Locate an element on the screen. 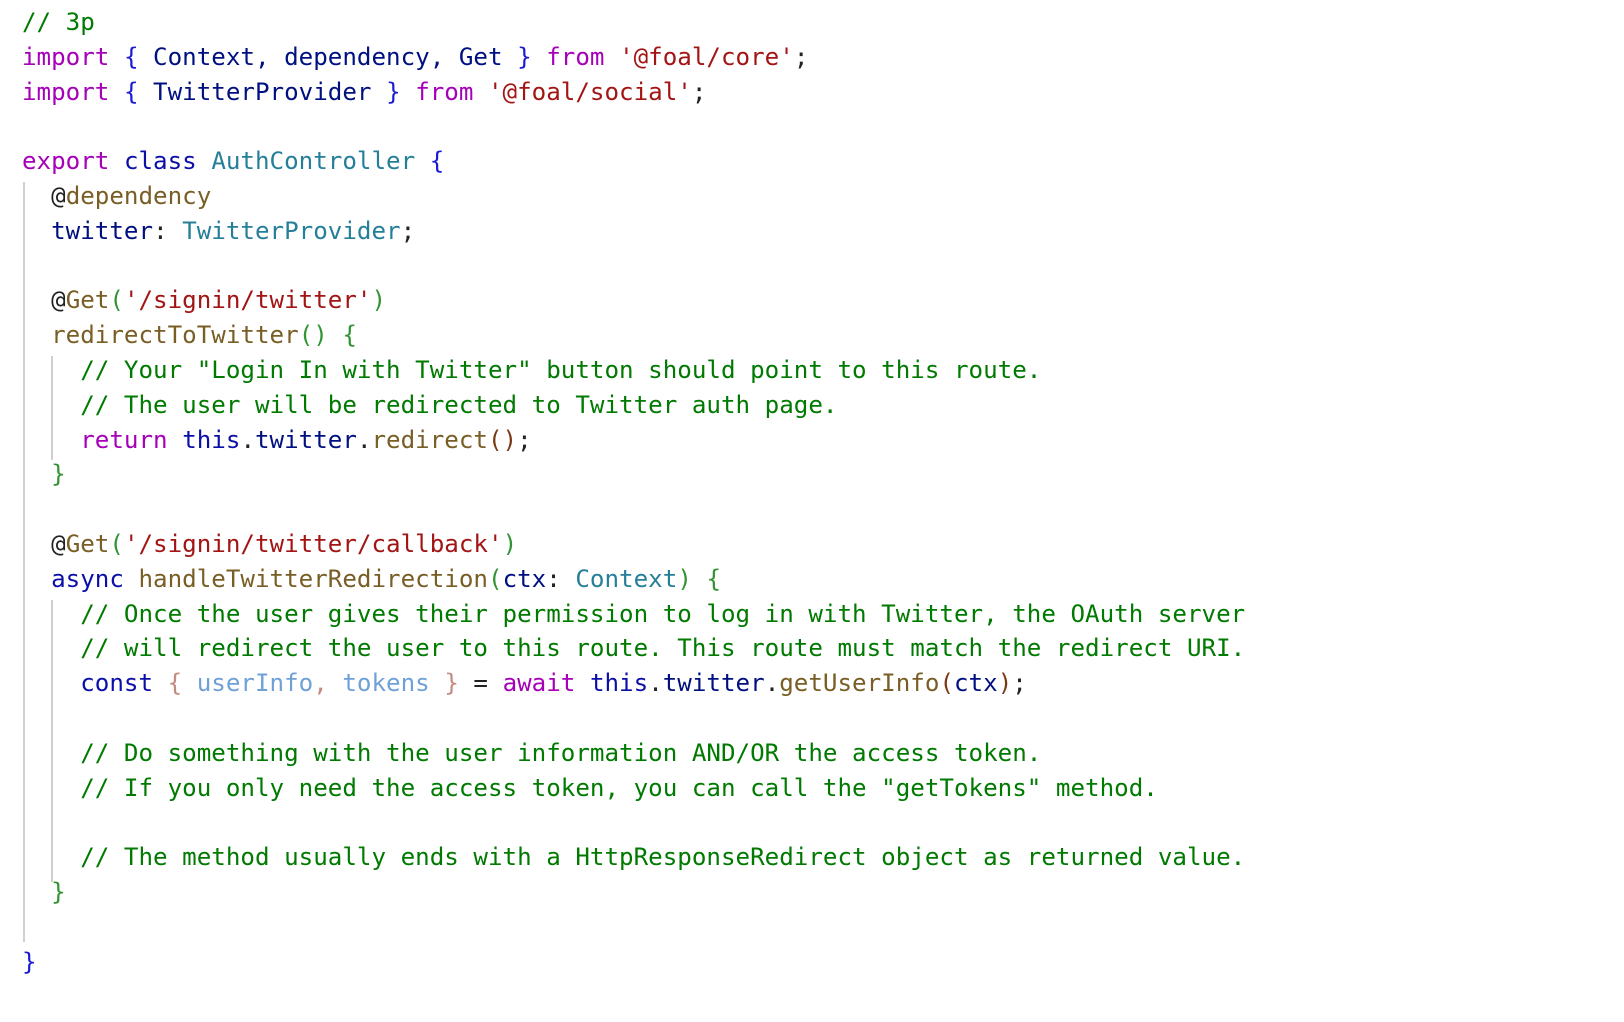 The width and height of the screenshot is (1624, 1022). code-line: @dependency is located at coordinates (116, 196).